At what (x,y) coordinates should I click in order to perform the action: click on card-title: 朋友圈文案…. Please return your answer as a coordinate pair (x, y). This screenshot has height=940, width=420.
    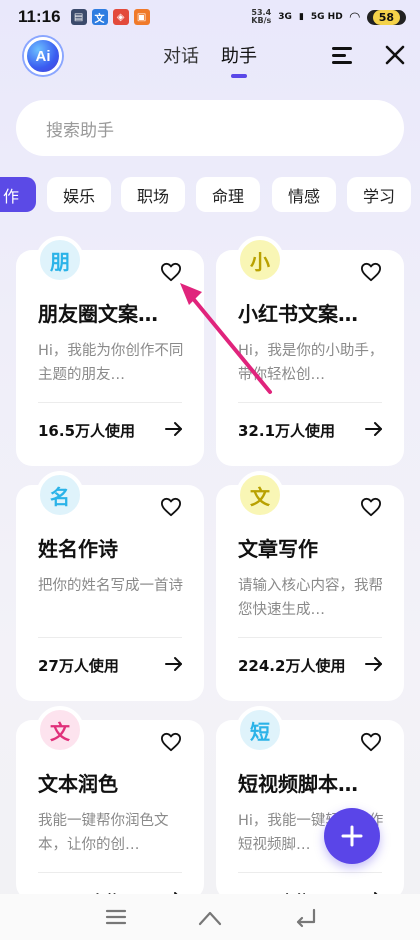
    Looking at the image, I should click on (98, 314).